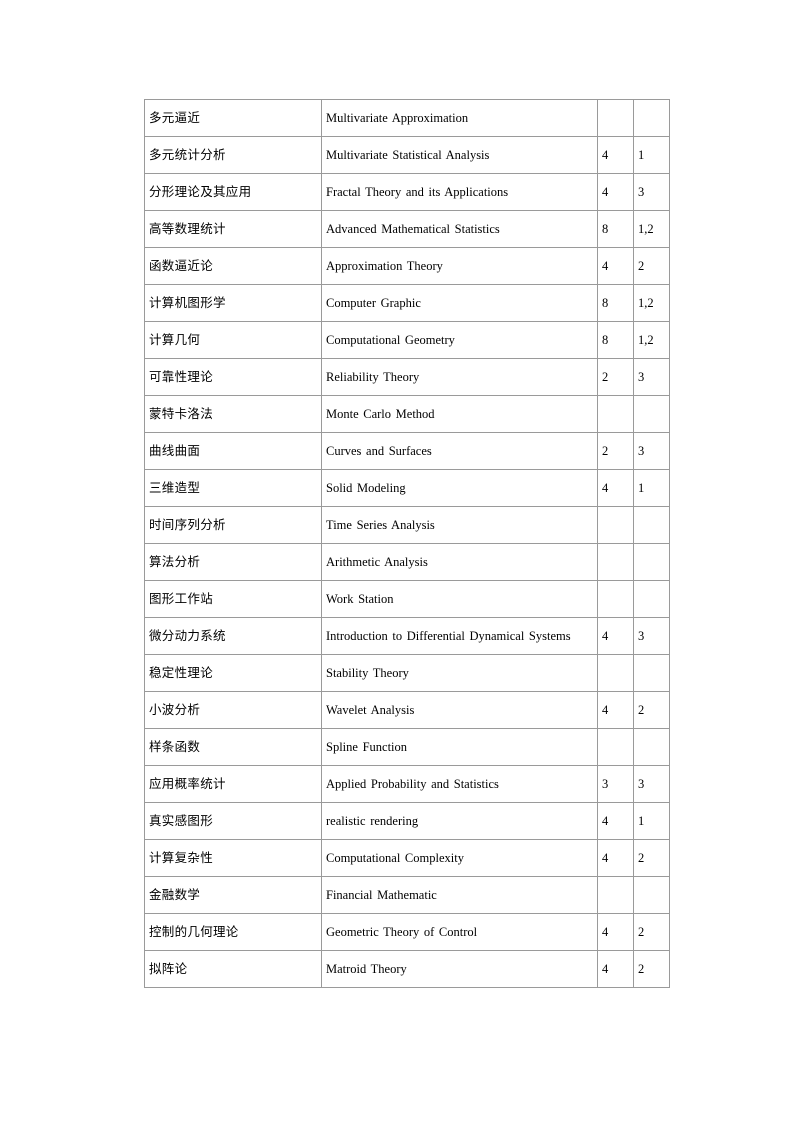 This screenshot has height=1123, width=794. I want to click on course-name-en-cell: Matroid Theory, so click(460, 969).